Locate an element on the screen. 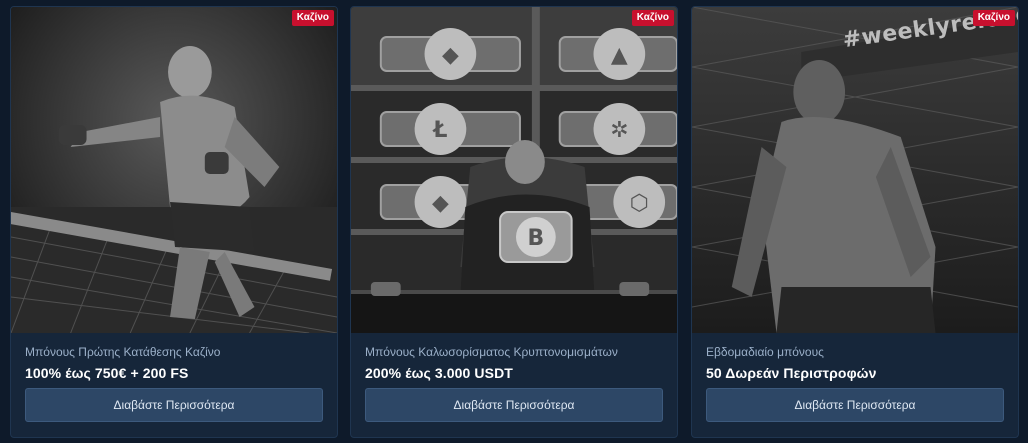 This screenshot has width=1028, height=443. svg-text: Ł is located at coordinates (439, 130).